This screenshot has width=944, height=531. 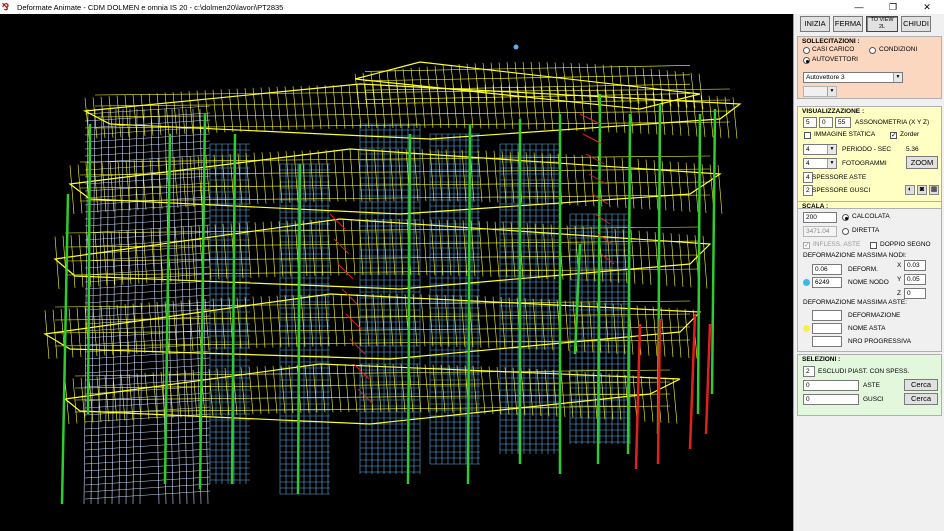 What do you see at coordinates (826, 122) in the screenshot?
I see `axis-y-input: 0` at bounding box center [826, 122].